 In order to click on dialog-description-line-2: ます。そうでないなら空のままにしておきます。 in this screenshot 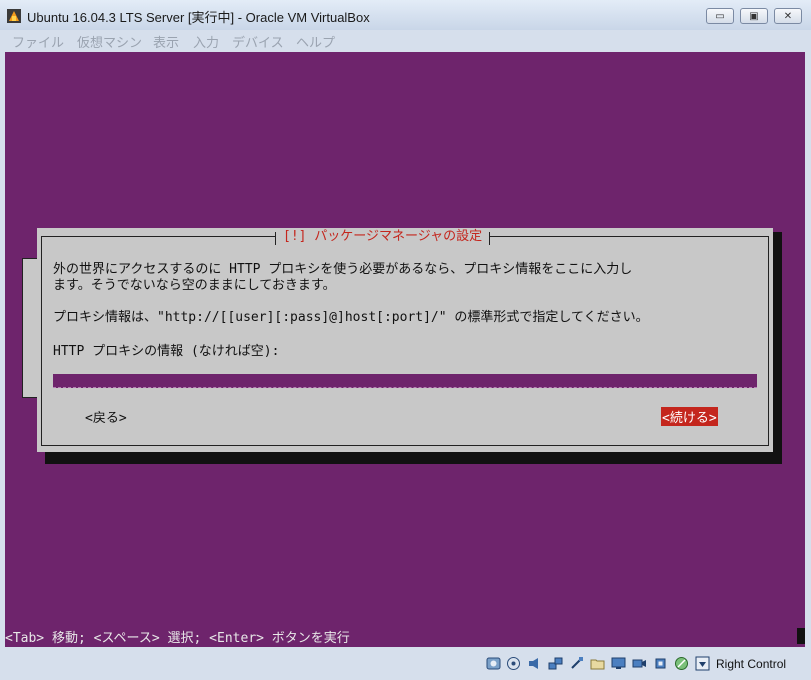, I will do `click(194, 285)`.